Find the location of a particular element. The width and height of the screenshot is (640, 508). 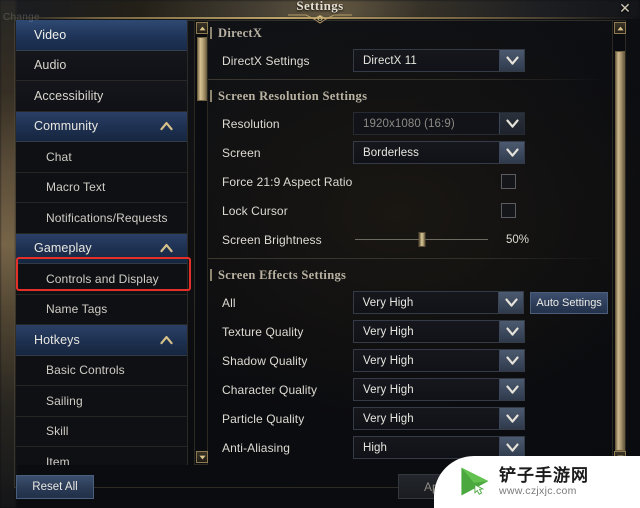

setting-label: Texture Quality is located at coordinates (263, 331).